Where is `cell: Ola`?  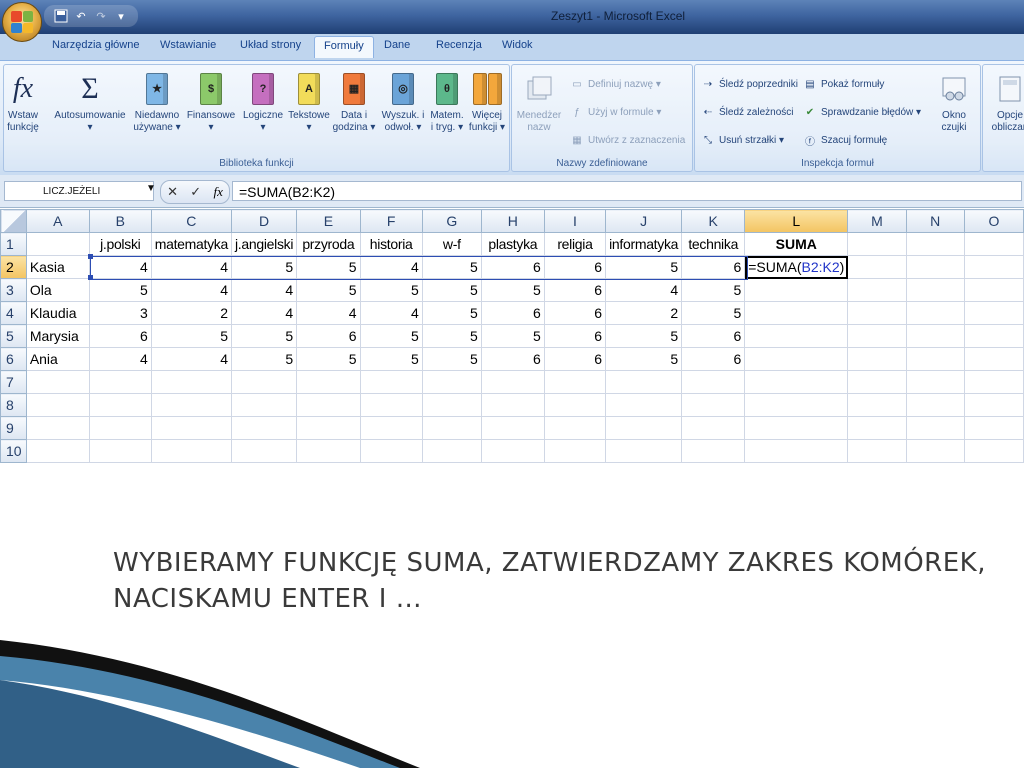 cell: Ola is located at coordinates (57, 290).